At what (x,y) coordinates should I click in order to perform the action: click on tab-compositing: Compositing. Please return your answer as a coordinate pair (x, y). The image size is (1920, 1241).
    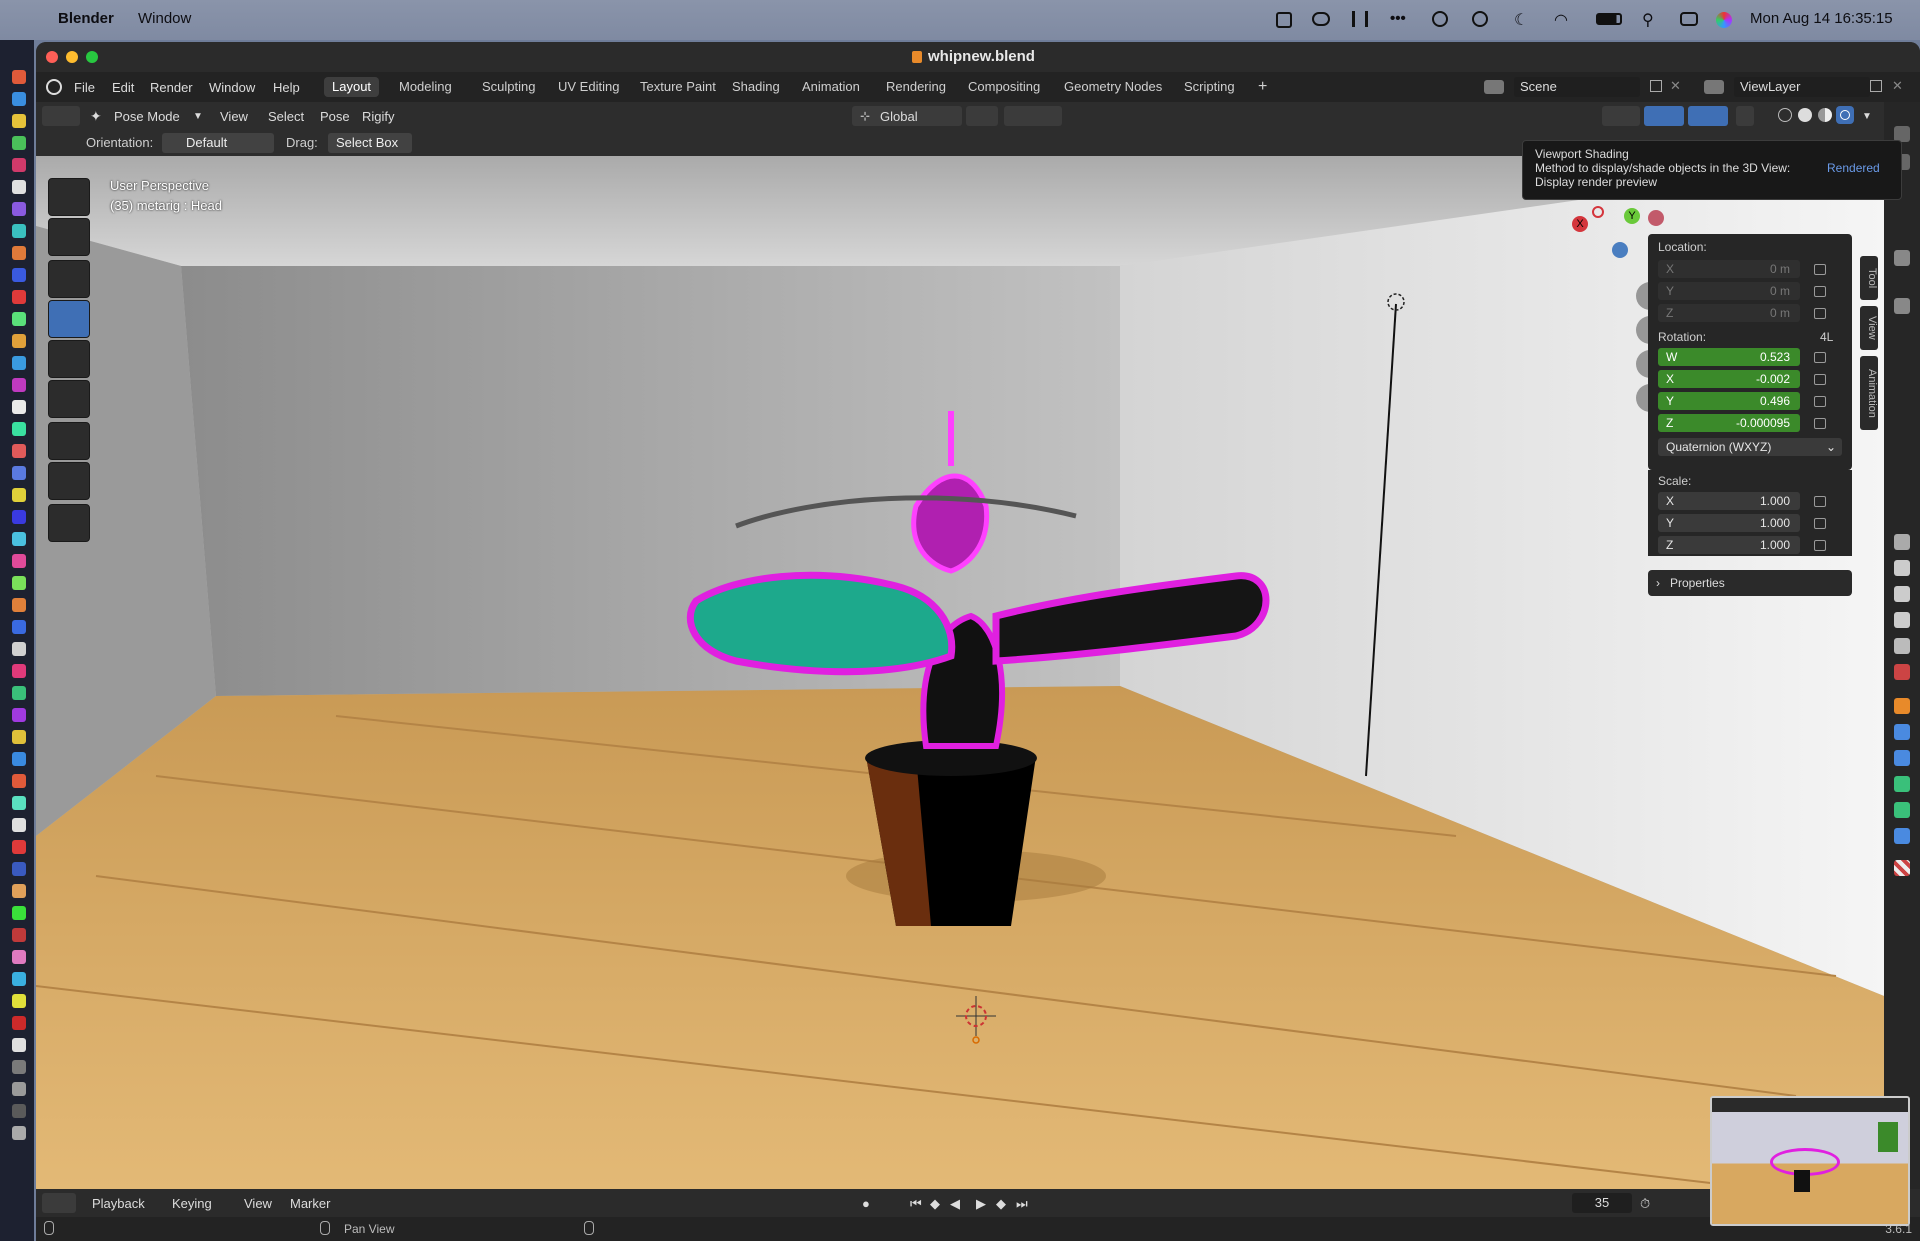
    Looking at the image, I should click on (1004, 87).